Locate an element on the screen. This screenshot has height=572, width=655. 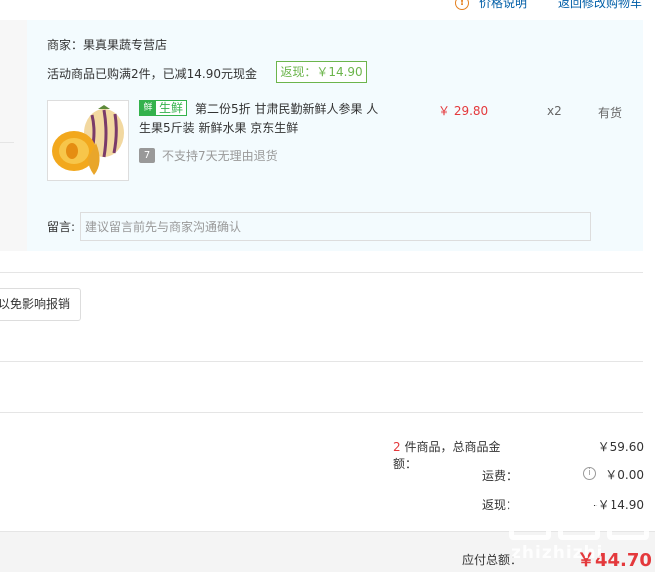
total-label: 应付总额： is located at coordinates (492, 560).